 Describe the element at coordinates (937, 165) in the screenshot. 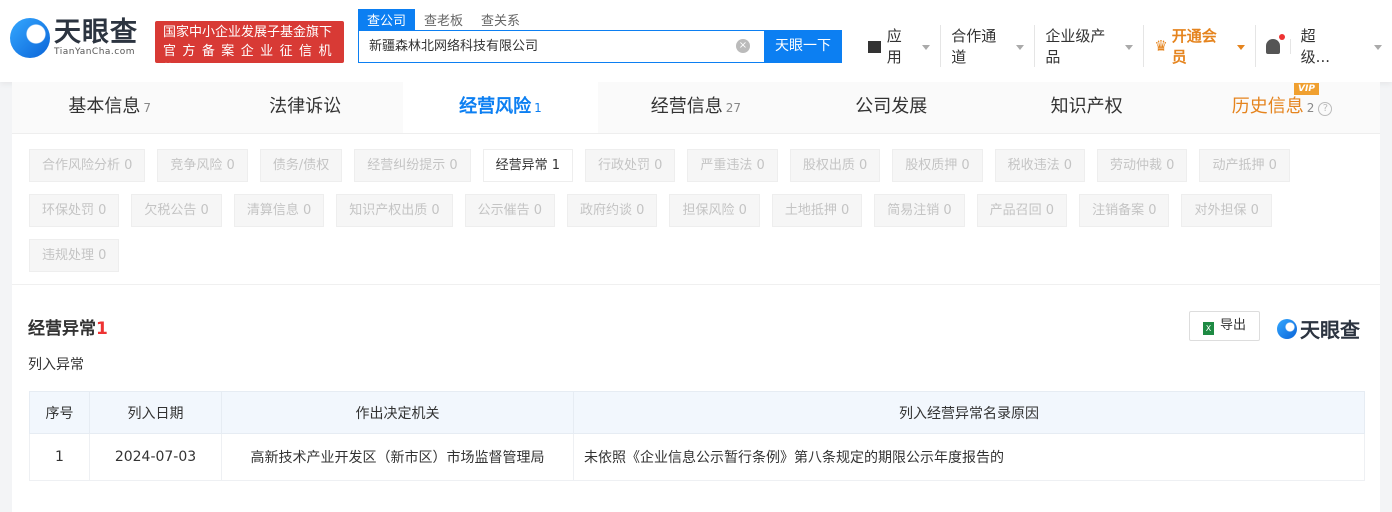

I see `filter-chip: 股权质押 0` at that location.